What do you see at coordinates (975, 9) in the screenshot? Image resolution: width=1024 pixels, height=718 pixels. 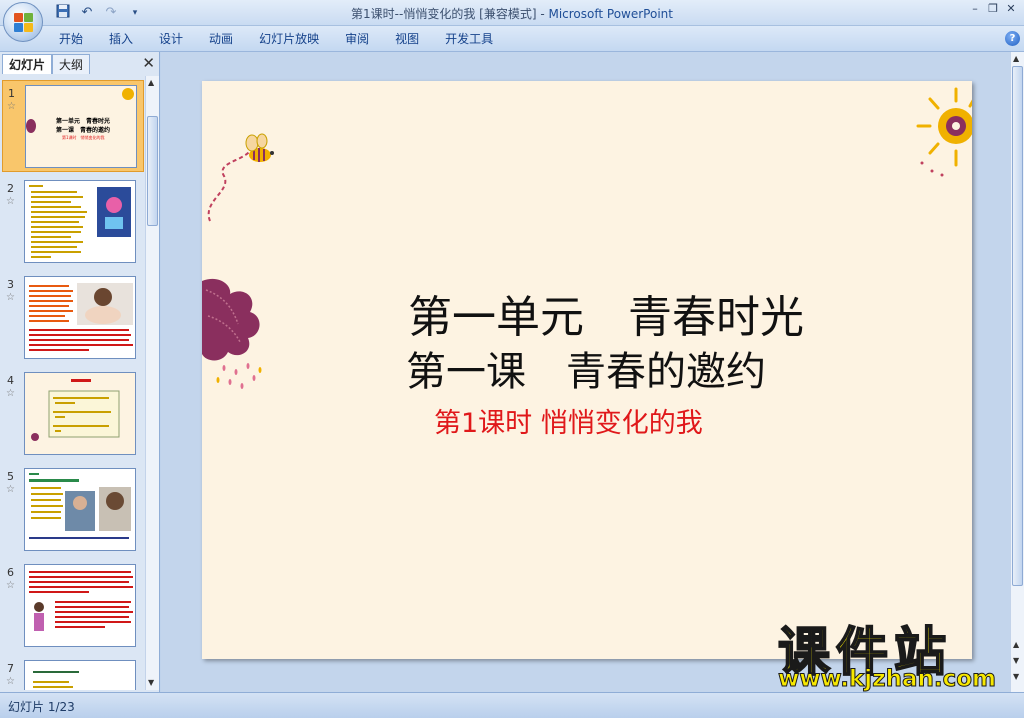 I see `minimize-icon: –` at bounding box center [975, 9].